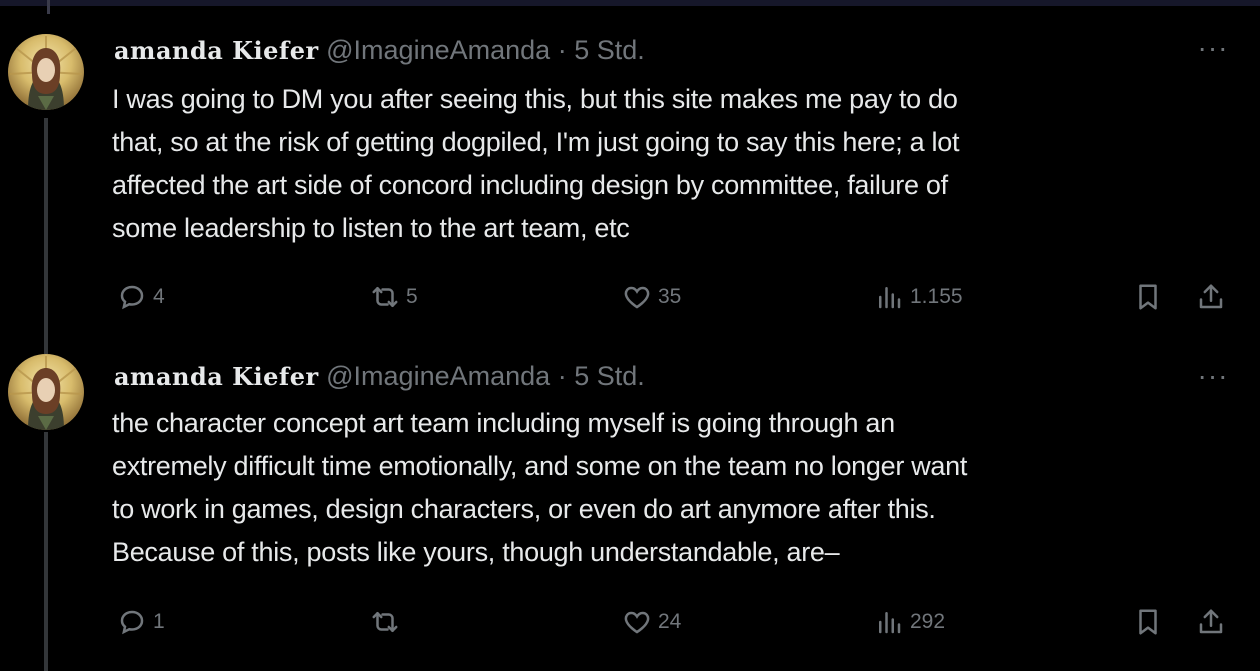  I want to click on action-bar: 1 24 292, so click(630, 622).